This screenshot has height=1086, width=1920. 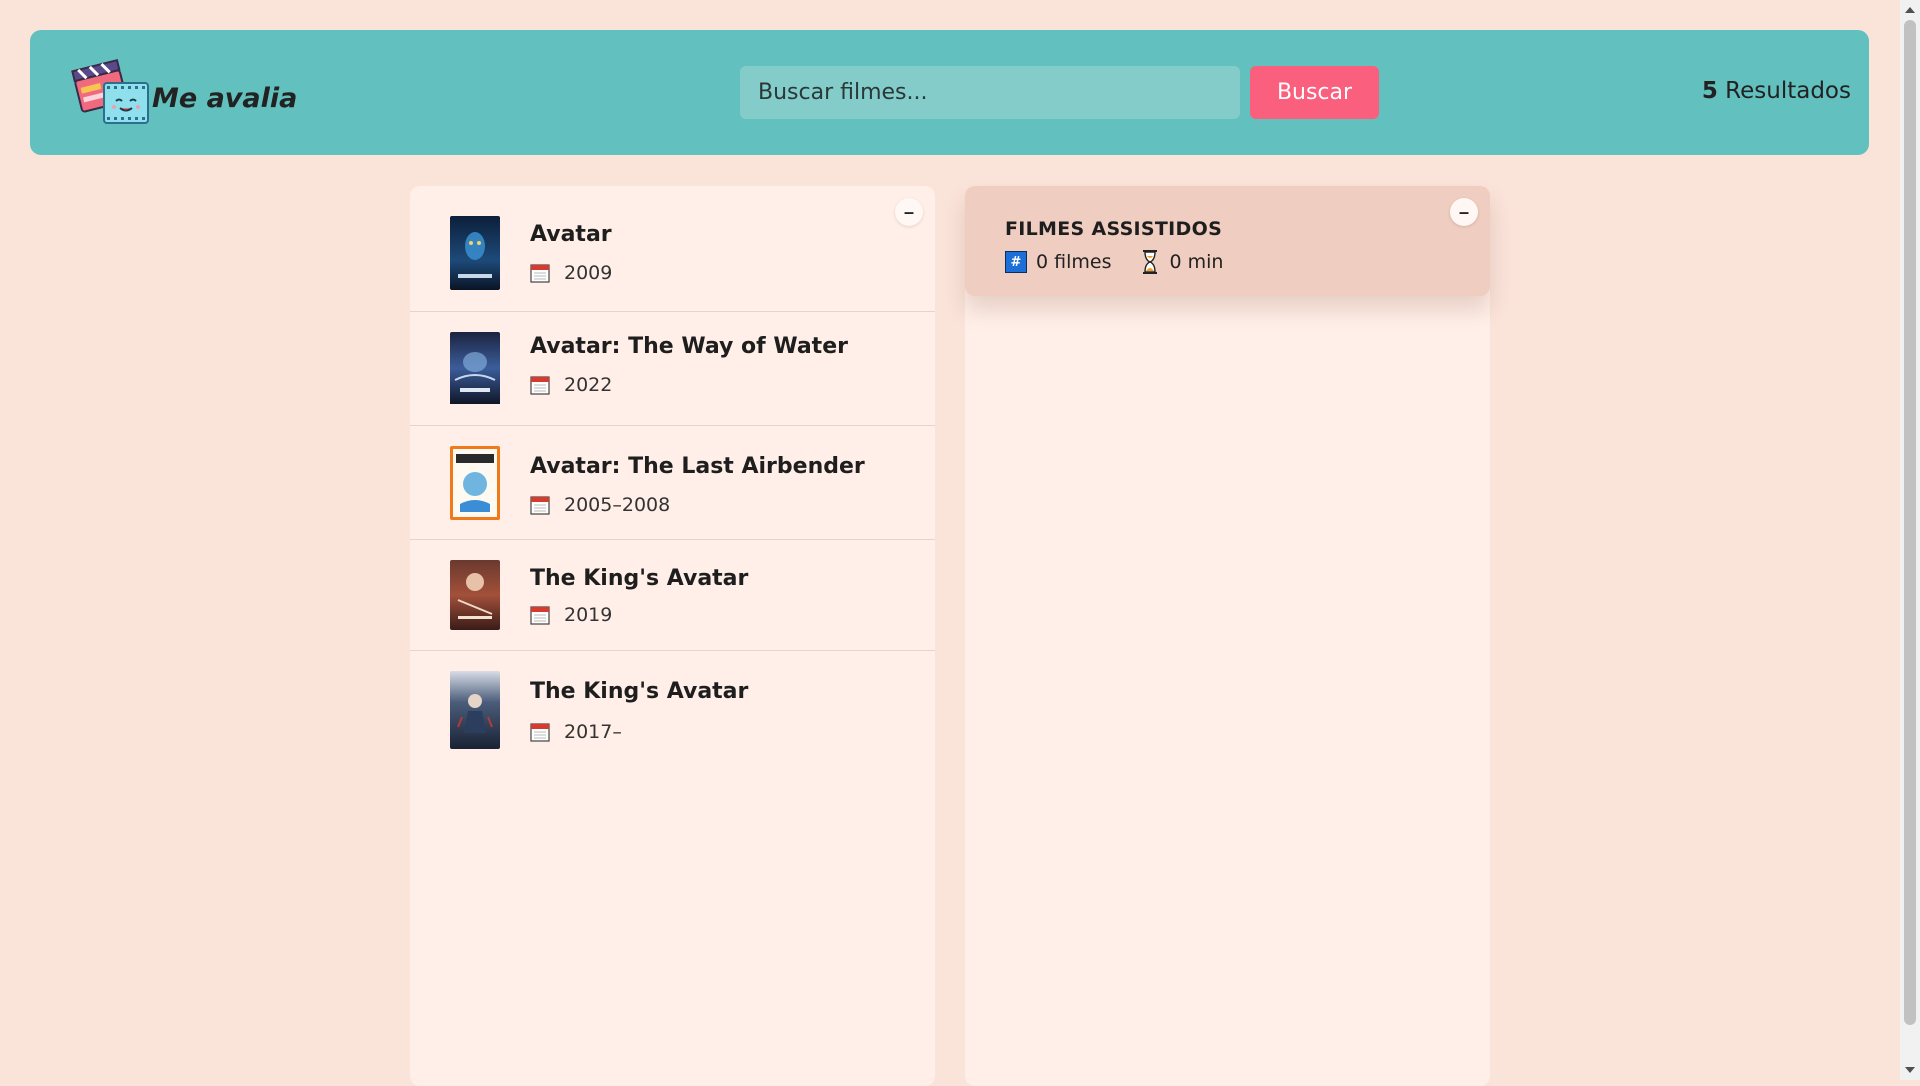 I want to click on movie-year-row: 2005–2008, so click(x=600, y=505).